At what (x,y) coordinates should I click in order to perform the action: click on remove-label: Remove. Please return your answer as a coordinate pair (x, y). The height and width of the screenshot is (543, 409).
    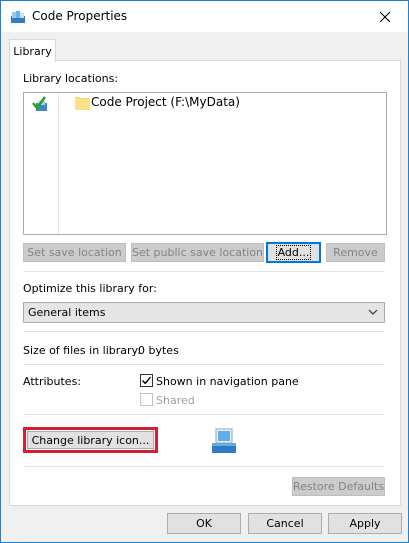
    Looking at the image, I should click on (355, 252).